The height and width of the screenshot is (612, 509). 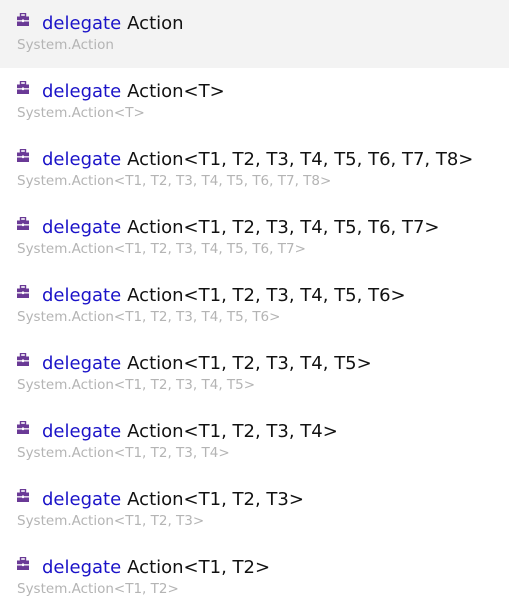 What do you see at coordinates (300, 159) in the screenshot?
I see `signature-label: Action<T1, T2, T3, T4, T5, T6, T7, T8>` at bounding box center [300, 159].